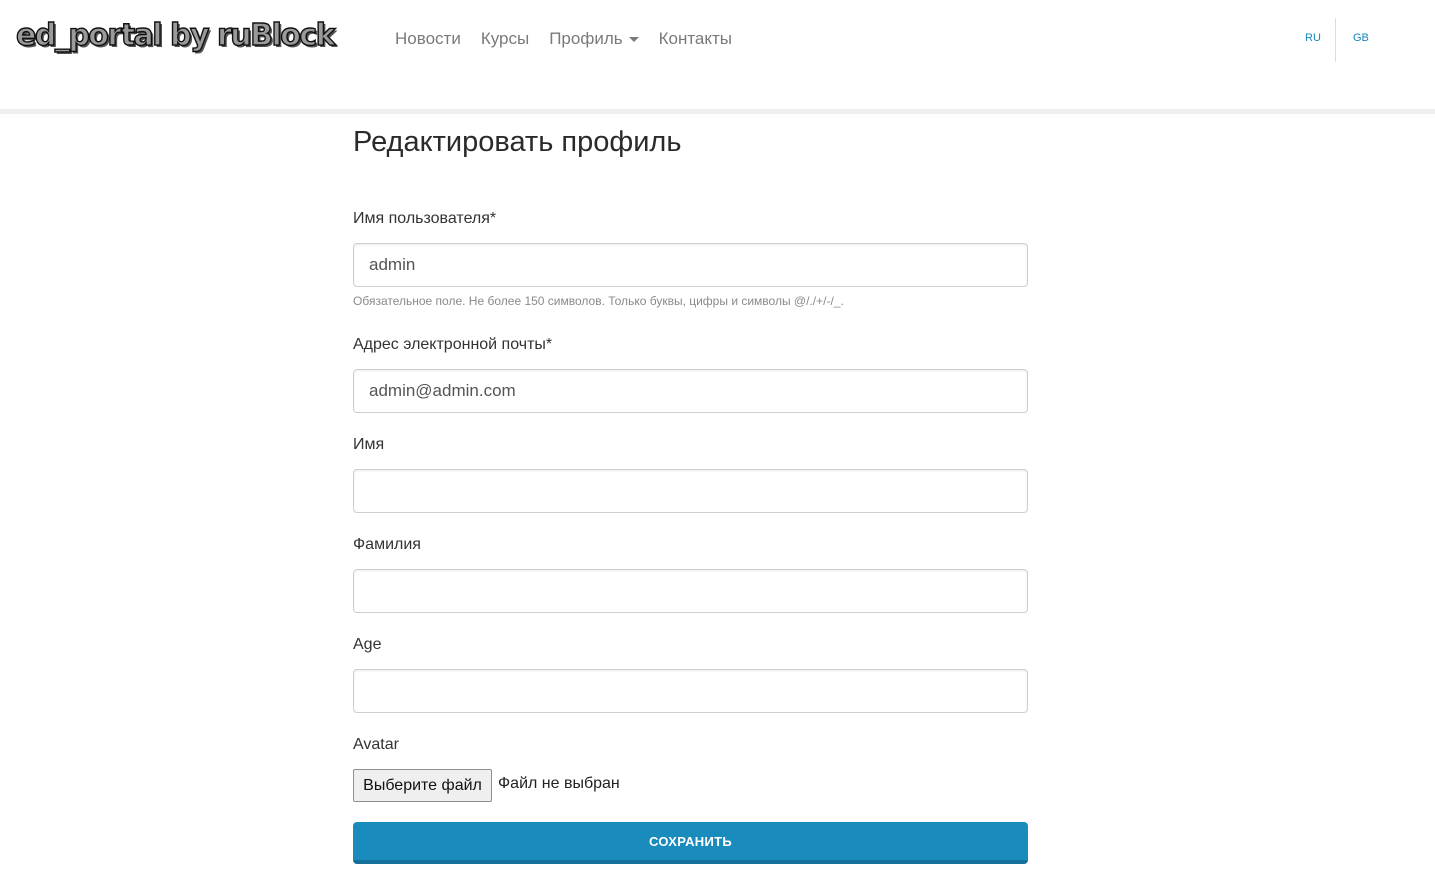 This screenshot has width=1435, height=879. I want to click on username-label: Имя пользователя*, so click(425, 218).